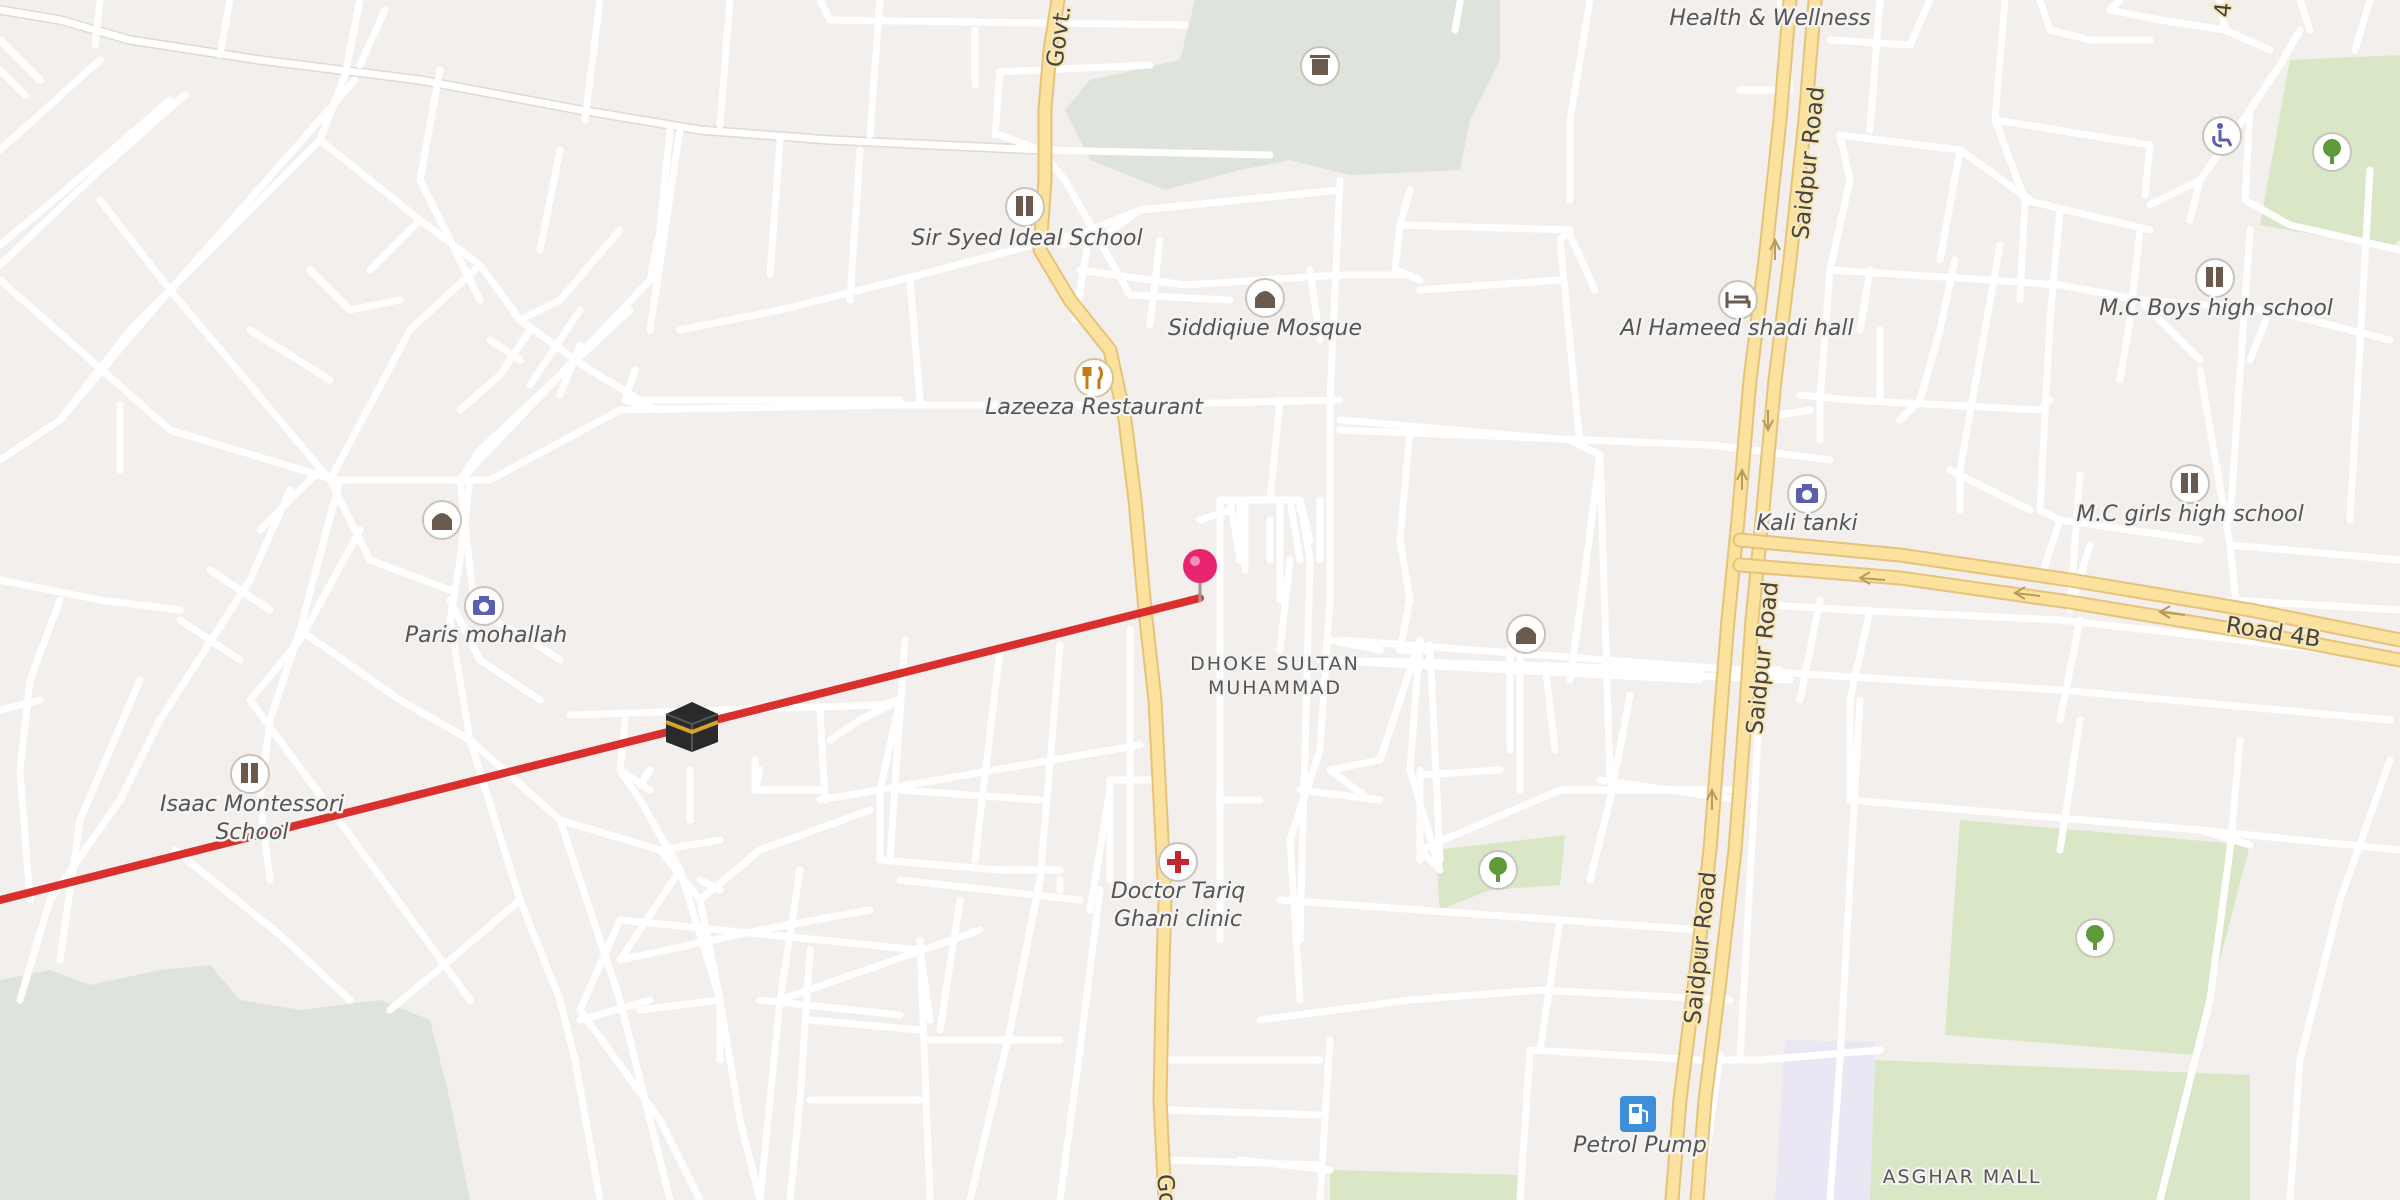 This screenshot has width=2400, height=1200. What do you see at coordinates (252, 804) in the screenshot?
I see `label-isaac-1: Isaac Montessori` at bounding box center [252, 804].